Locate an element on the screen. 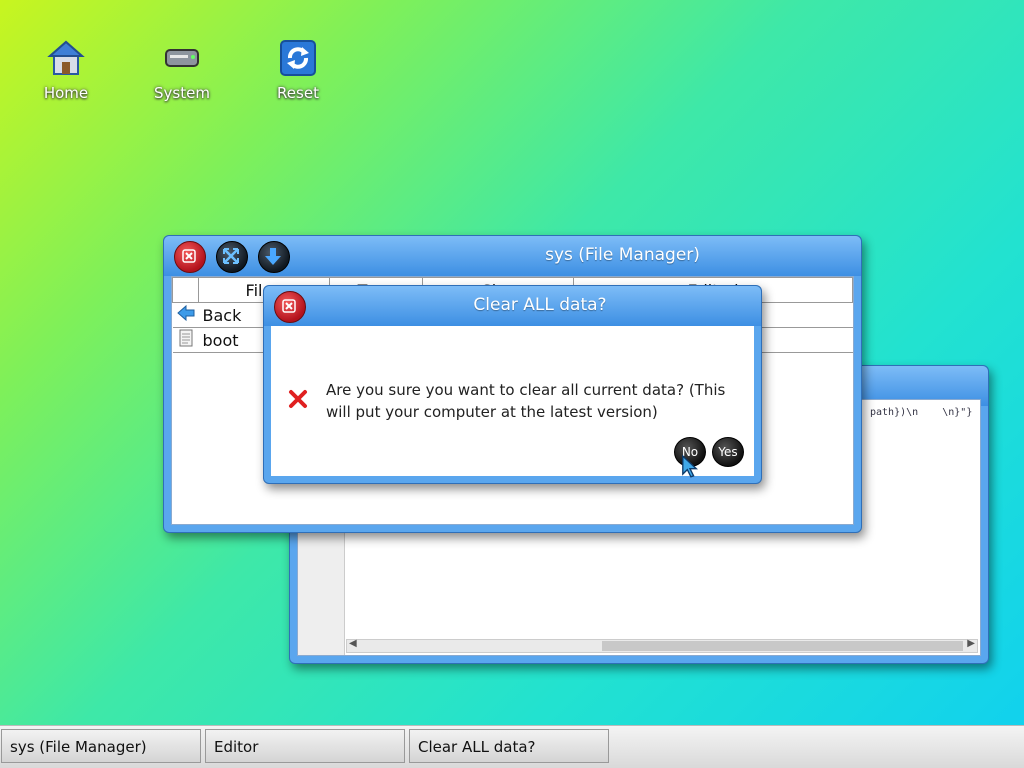  desktop-icon-system: System is located at coordinates (182, 70).